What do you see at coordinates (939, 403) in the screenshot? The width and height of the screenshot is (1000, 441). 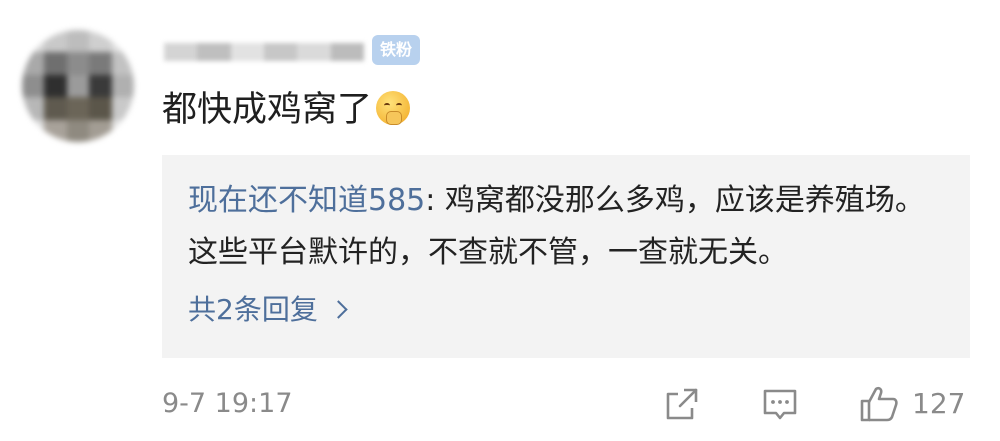 I see `like-count: 127` at bounding box center [939, 403].